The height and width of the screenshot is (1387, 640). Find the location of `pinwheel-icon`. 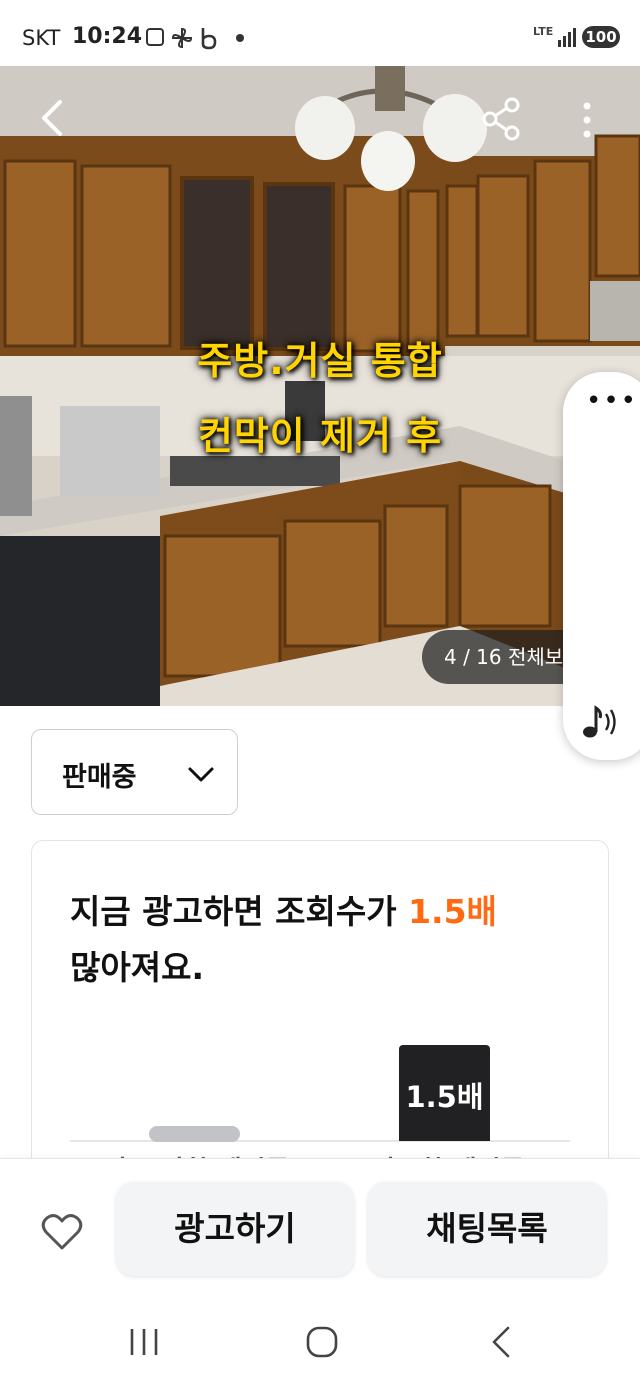

pinwheel-icon is located at coordinates (182, 38).